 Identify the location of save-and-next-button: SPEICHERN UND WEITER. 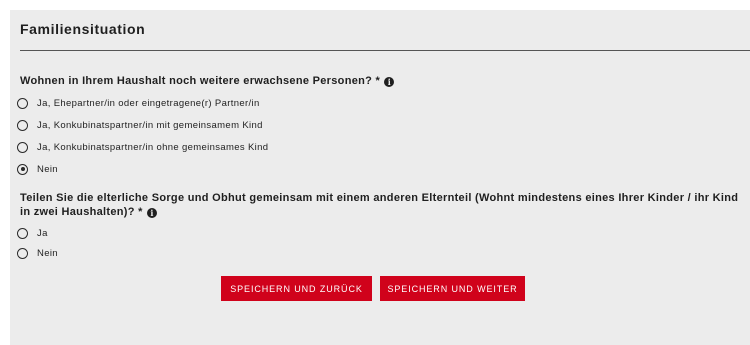
(452, 288).